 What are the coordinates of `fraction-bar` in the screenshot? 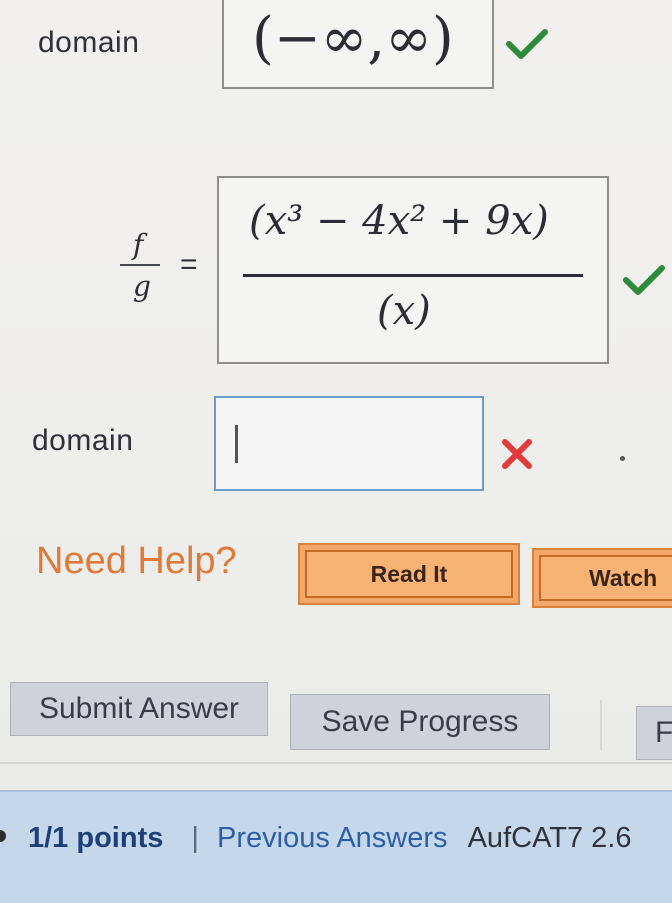 It's located at (413, 275).